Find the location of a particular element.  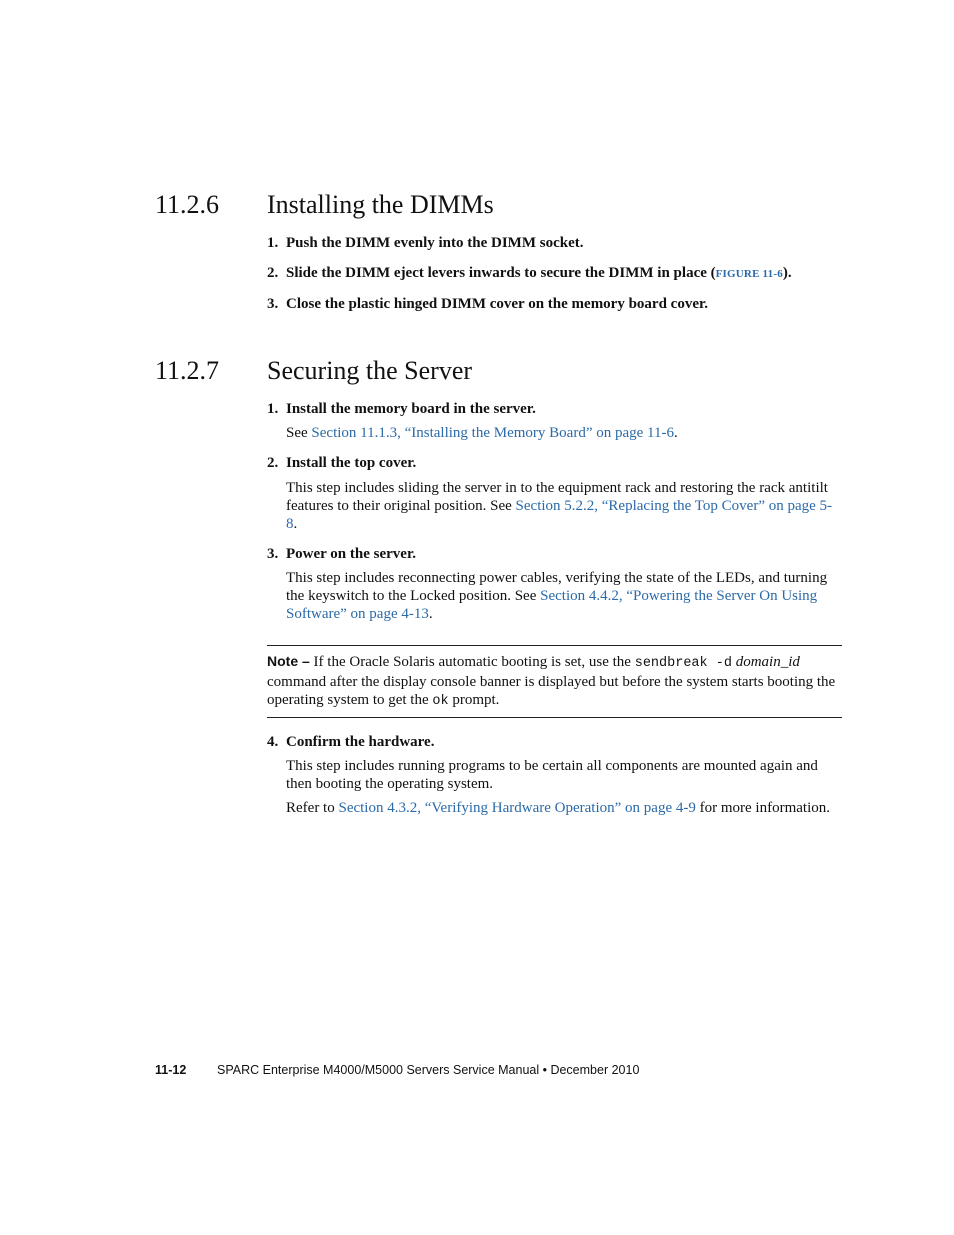

page-number: 11-12 is located at coordinates (171, 1070).